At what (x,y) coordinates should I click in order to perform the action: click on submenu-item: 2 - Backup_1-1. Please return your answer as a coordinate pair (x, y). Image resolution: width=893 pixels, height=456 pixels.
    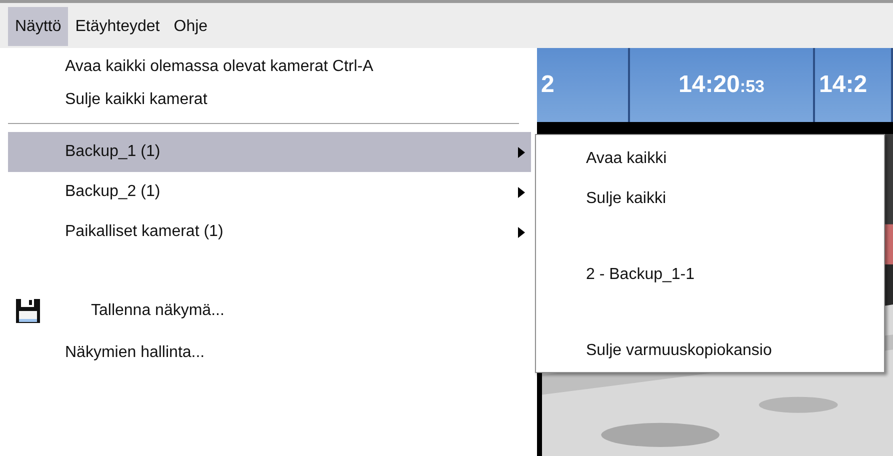
    Looking at the image, I should click on (640, 275).